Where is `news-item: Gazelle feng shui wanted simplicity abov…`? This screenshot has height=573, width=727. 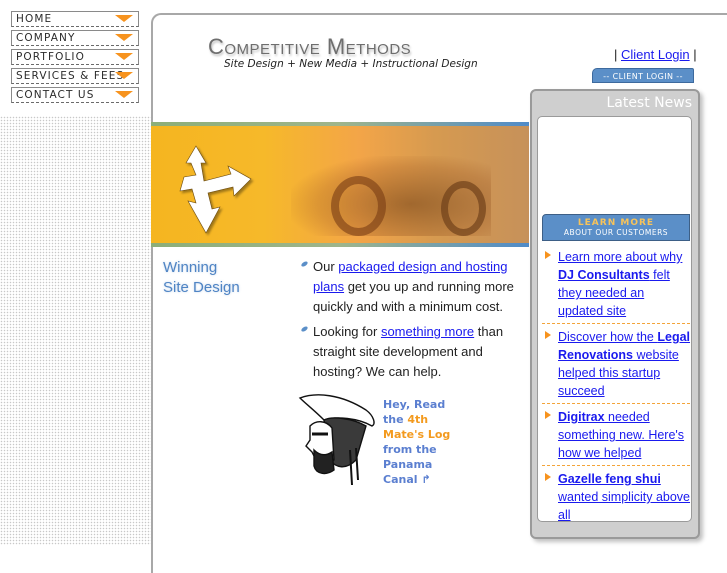 news-item: Gazelle feng shui wanted simplicity abov… is located at coordinates (616, 498).